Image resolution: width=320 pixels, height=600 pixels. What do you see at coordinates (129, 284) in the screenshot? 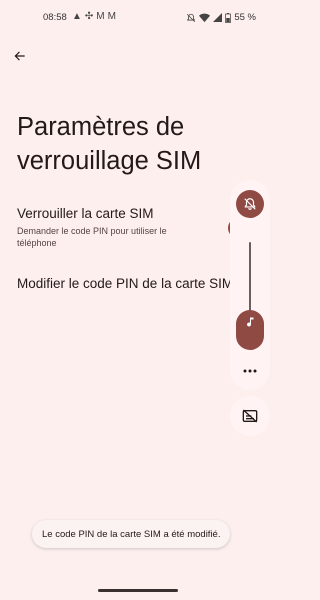
I see `change-pin-row: Modifier le code PIN de la carte SIM` at bounding box center [129, 284].